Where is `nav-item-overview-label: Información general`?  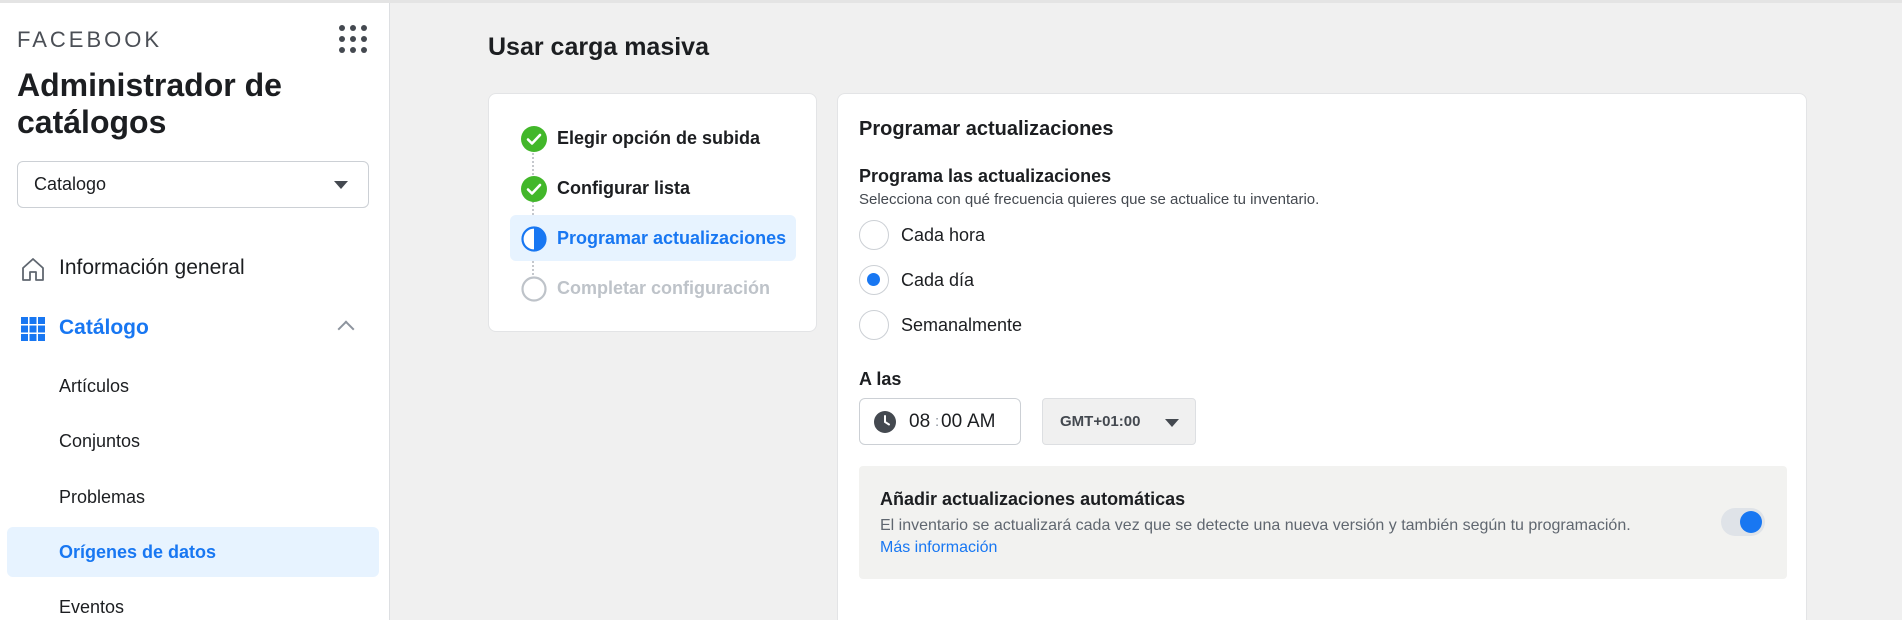
nav-item-overview-label: Información general is located at coordinates (152, 267).